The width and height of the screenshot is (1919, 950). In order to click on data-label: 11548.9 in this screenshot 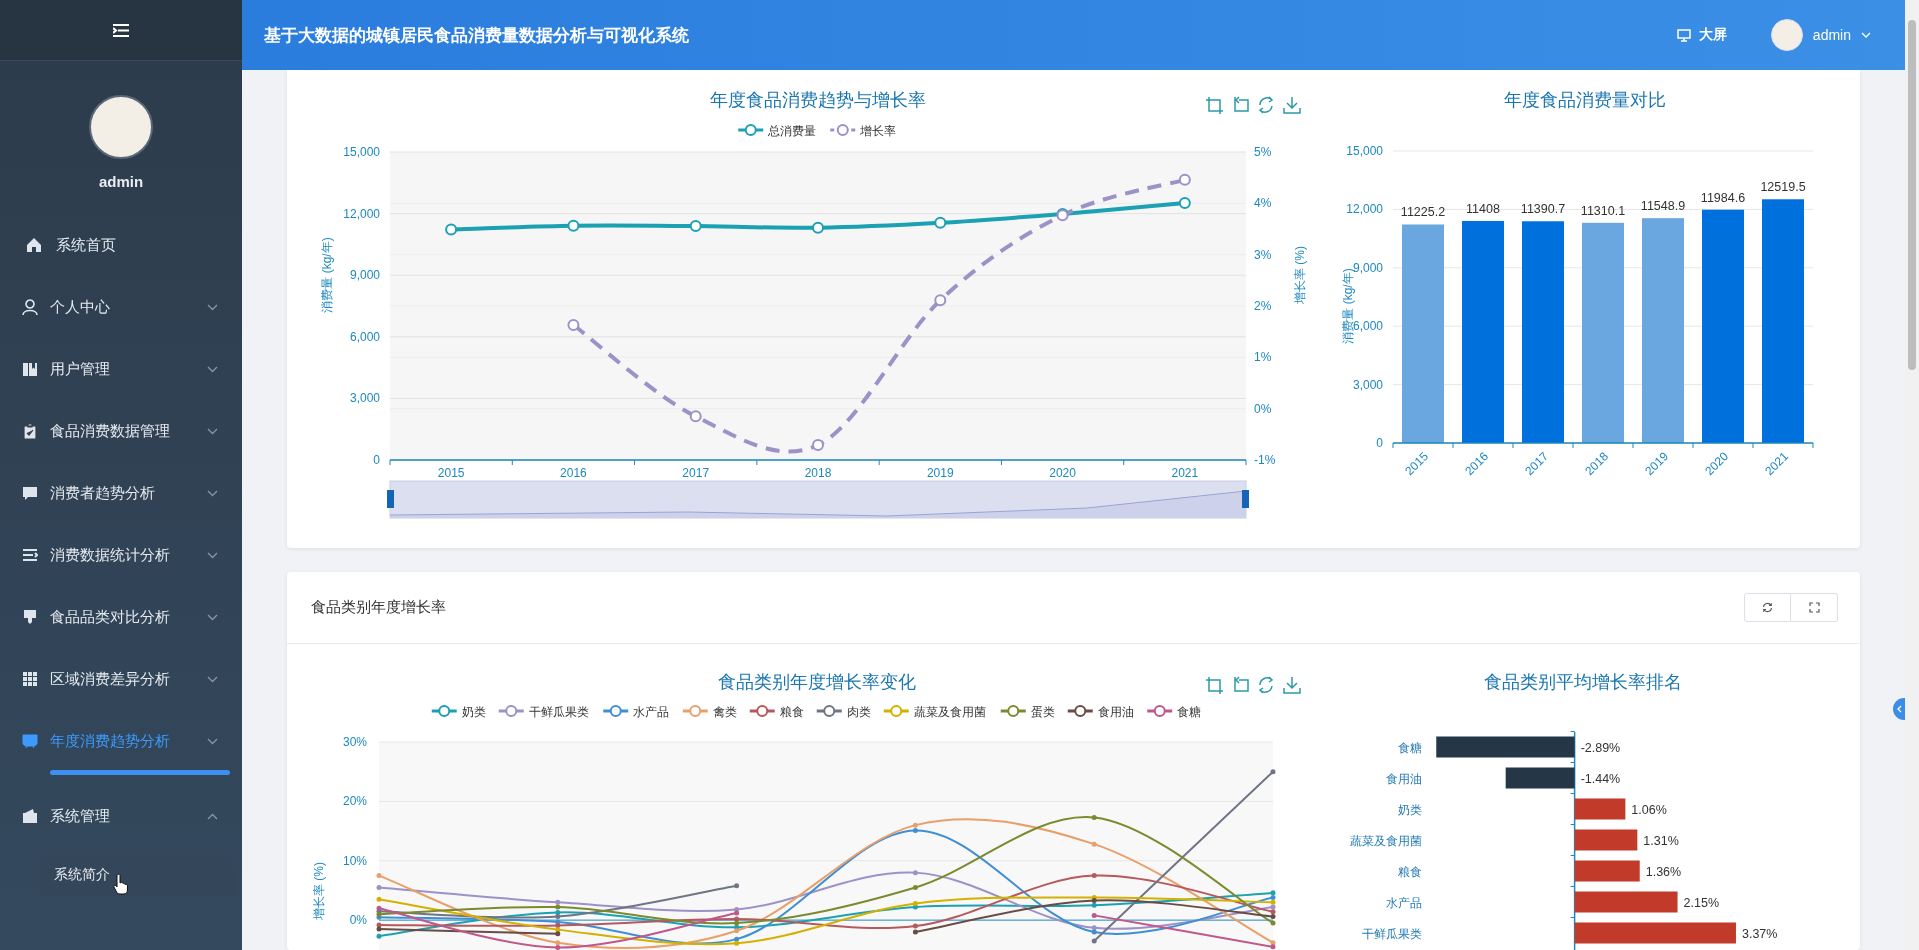, I will do `click(1663, 206)`.